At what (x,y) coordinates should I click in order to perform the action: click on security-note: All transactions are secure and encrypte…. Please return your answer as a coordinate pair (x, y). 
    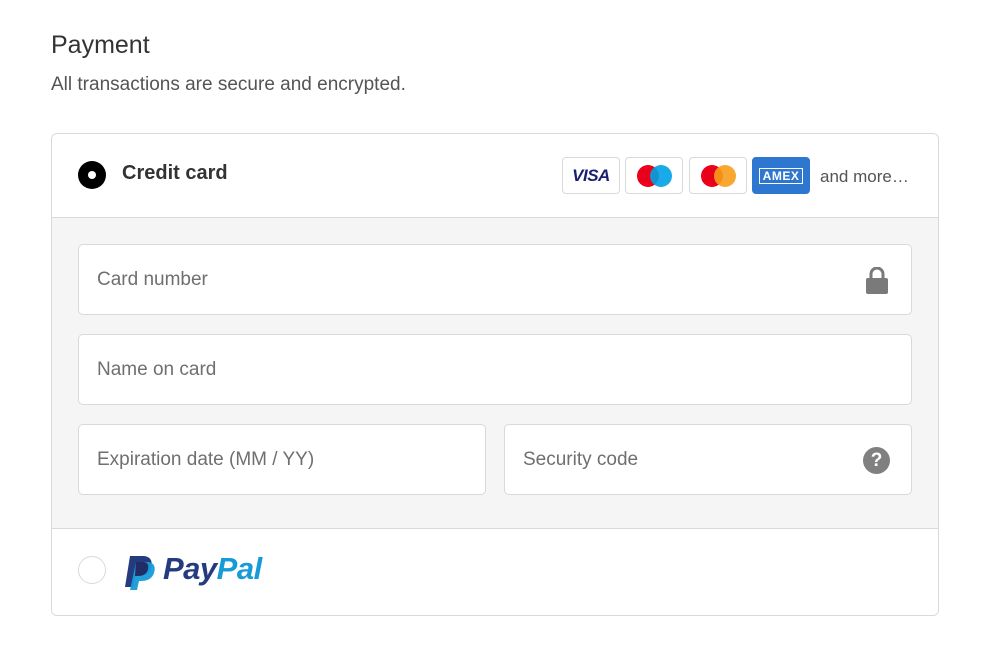
    Looking at the image, I should click on (228, 84).